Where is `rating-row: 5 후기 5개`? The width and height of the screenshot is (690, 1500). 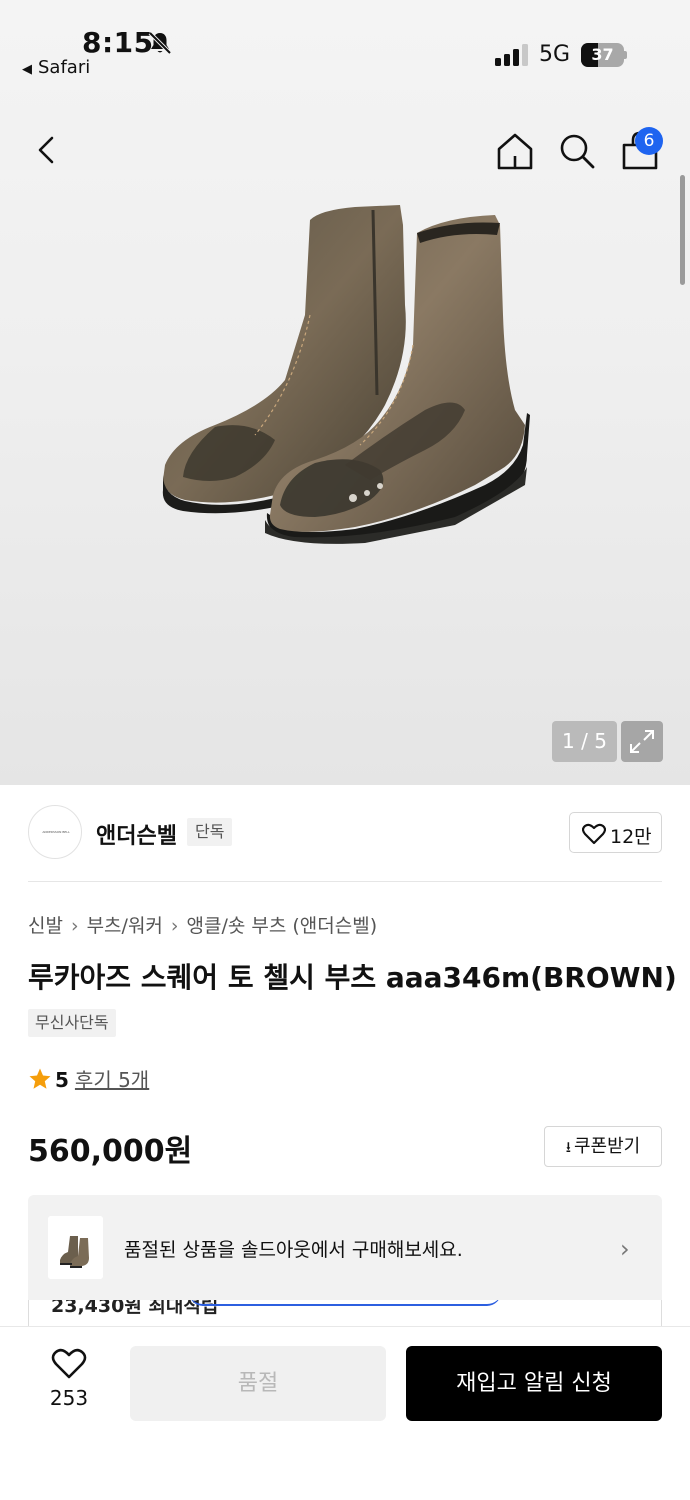
rating-row: 5 후기 5개 is located at coordinates (88, 1078).